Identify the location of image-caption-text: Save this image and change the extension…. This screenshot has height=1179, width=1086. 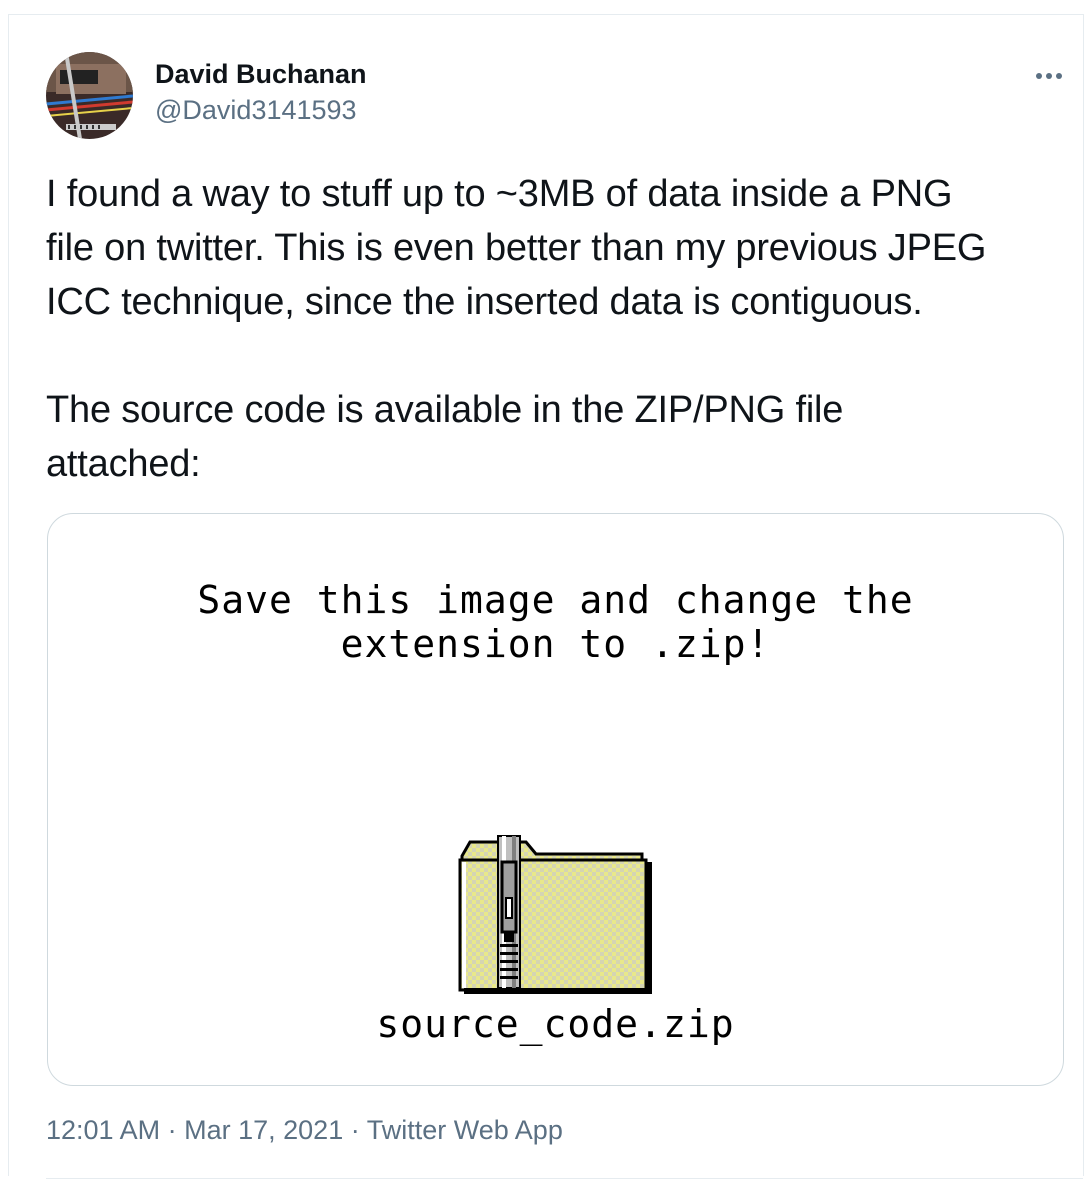
(555, 622).